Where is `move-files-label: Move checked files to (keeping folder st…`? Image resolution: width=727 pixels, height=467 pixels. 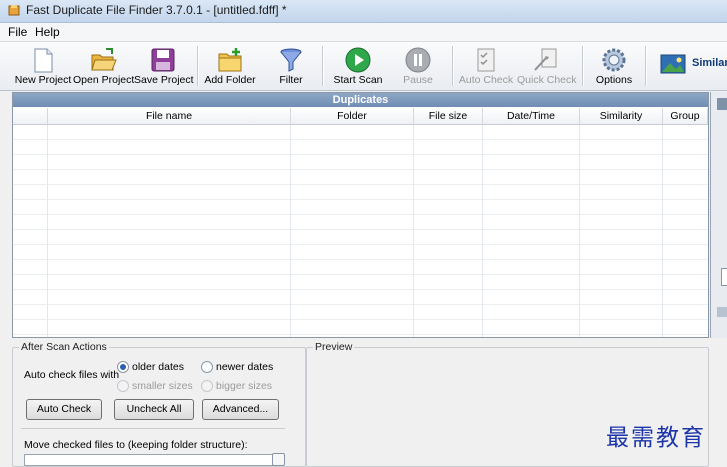 move-files-label: Move checked files to (keeping folder st… is located at coordinates (136, 445).